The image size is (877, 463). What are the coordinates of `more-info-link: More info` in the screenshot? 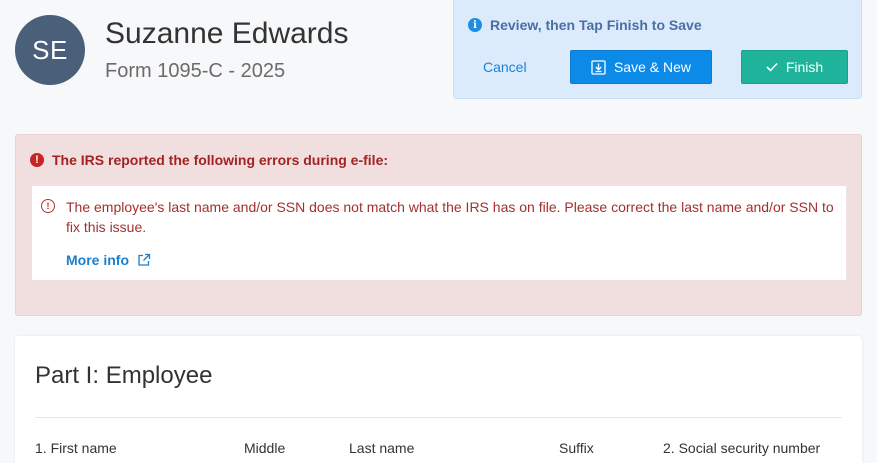 It's located at (108, 260).